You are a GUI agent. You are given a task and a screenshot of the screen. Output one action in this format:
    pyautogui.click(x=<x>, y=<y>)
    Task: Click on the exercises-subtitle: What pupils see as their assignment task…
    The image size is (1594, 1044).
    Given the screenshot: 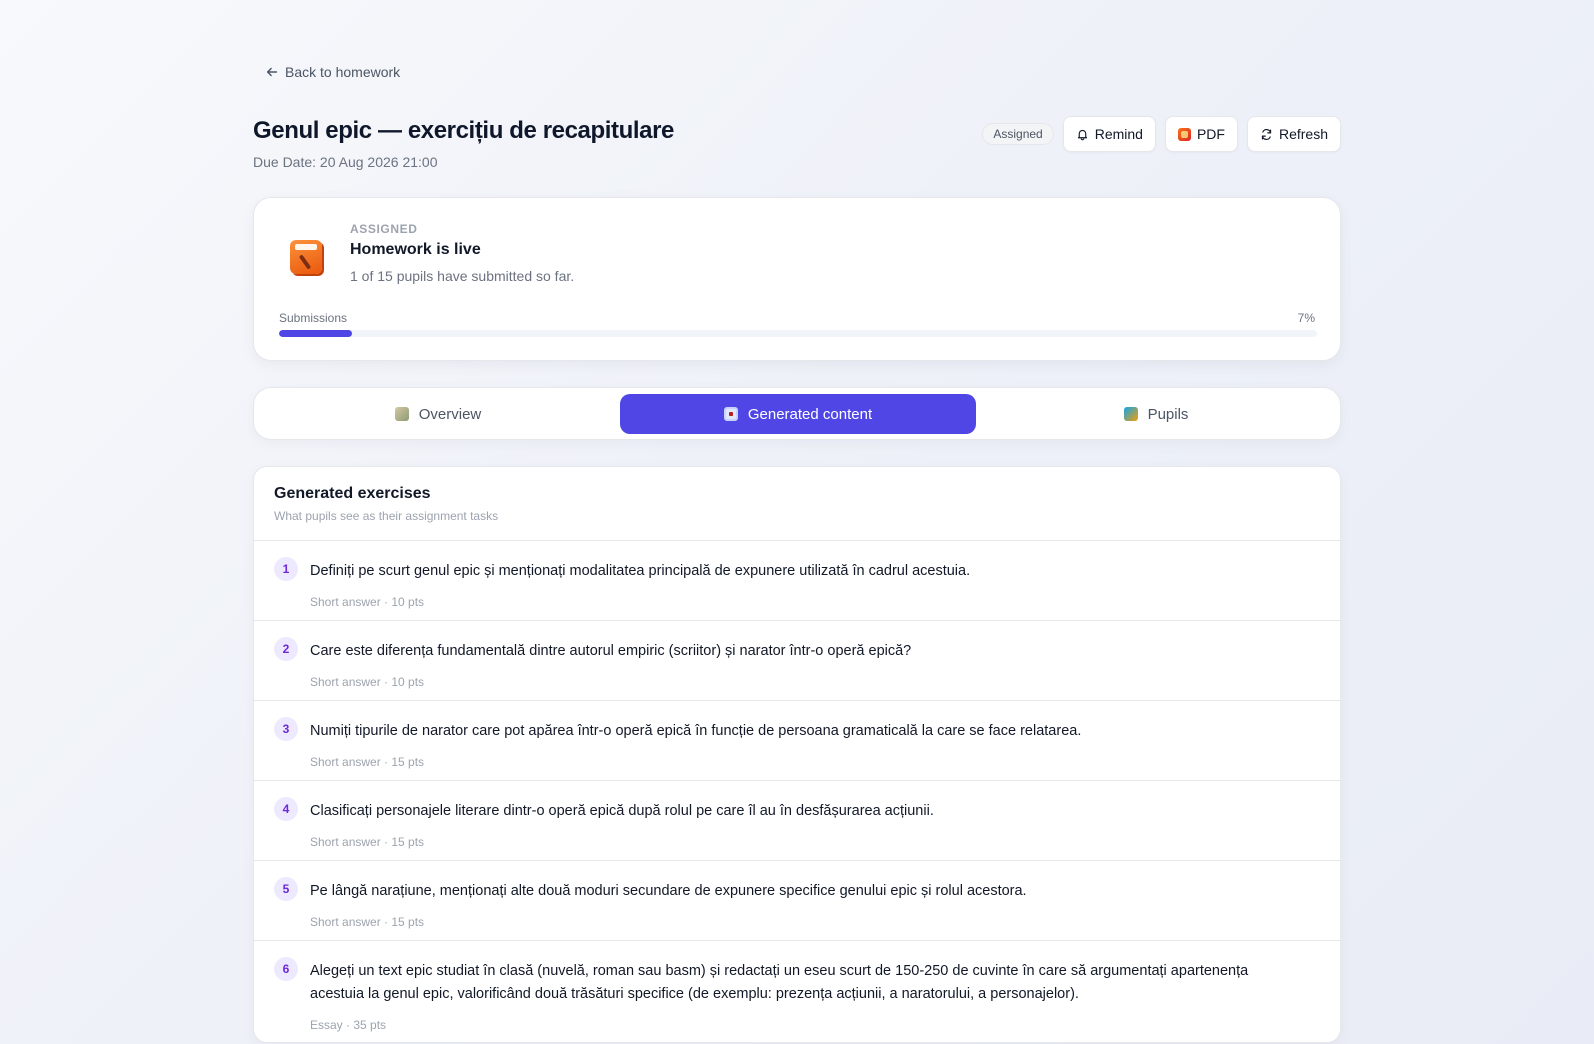 What is the action you would take?
    pyautogui.click(x=386, y=516)
    